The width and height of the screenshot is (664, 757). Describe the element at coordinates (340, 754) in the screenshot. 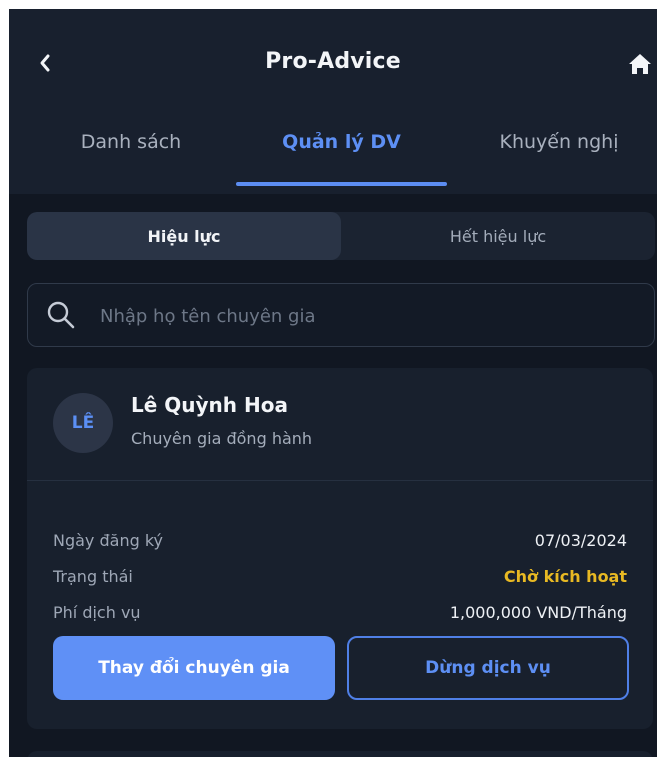

I see `next-card-partial` at that location.